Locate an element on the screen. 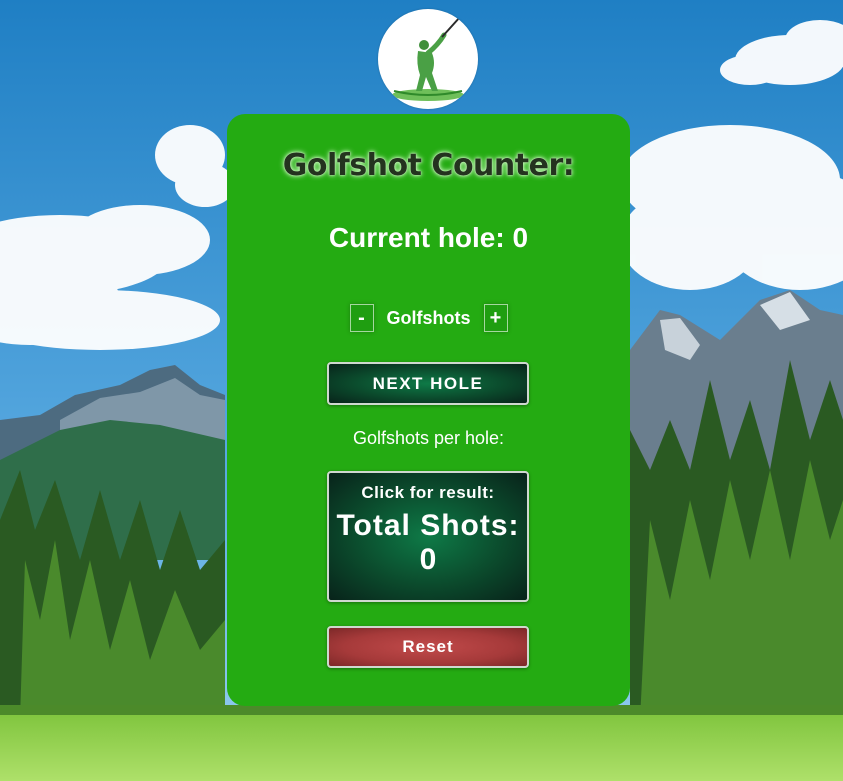  app-title: Golfshot Counter: is located at coordinates (428, 165).